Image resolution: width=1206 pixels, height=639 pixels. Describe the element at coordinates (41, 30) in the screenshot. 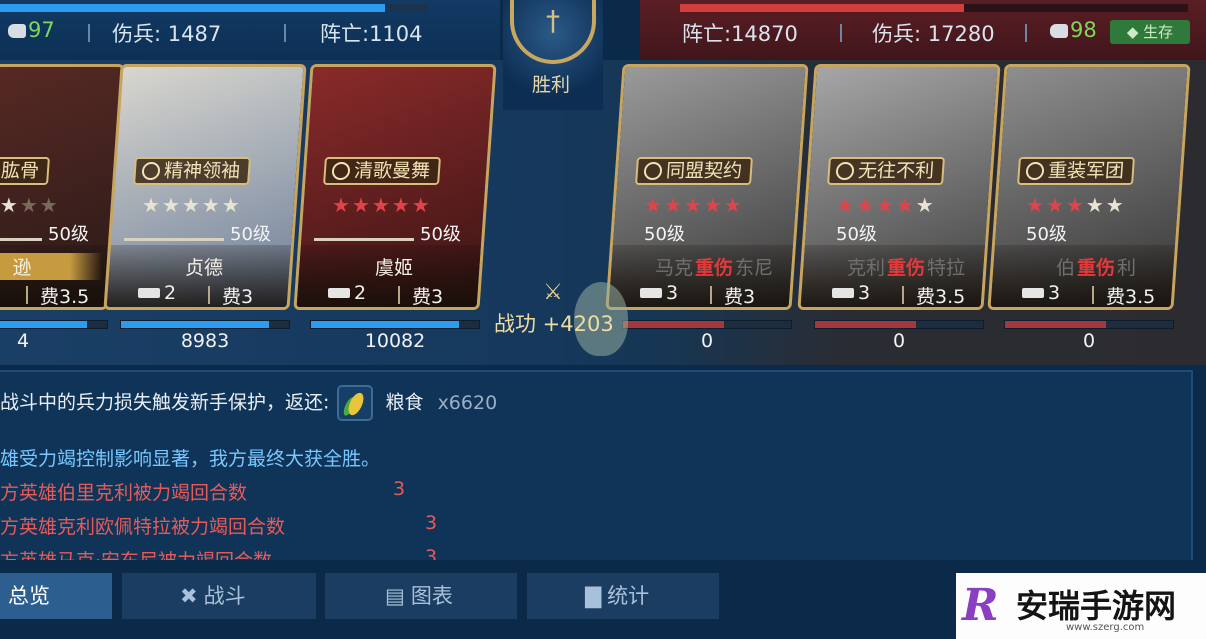

I see `ally-rally-value: 97` at that location.